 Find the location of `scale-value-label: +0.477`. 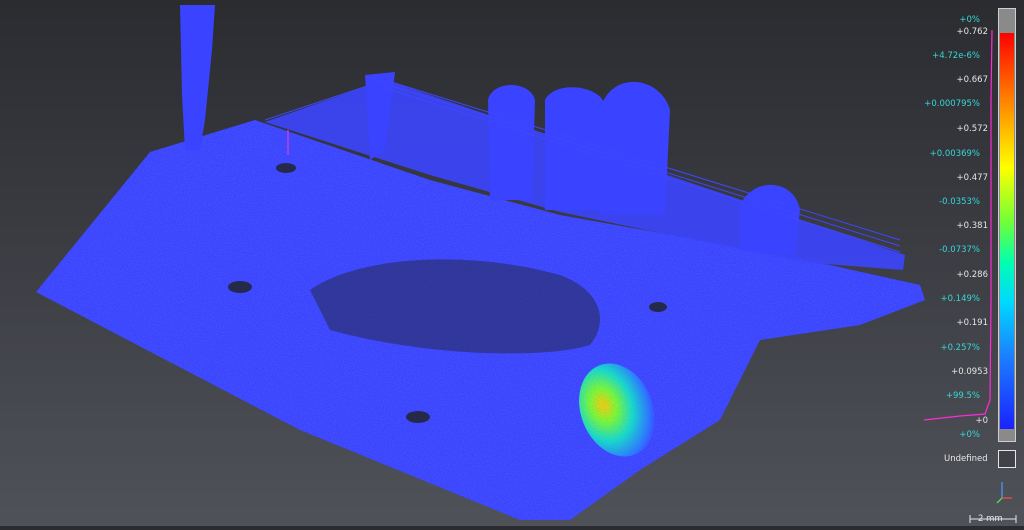

scale-value-label: +0.477 is located at coordinates (972, 178).